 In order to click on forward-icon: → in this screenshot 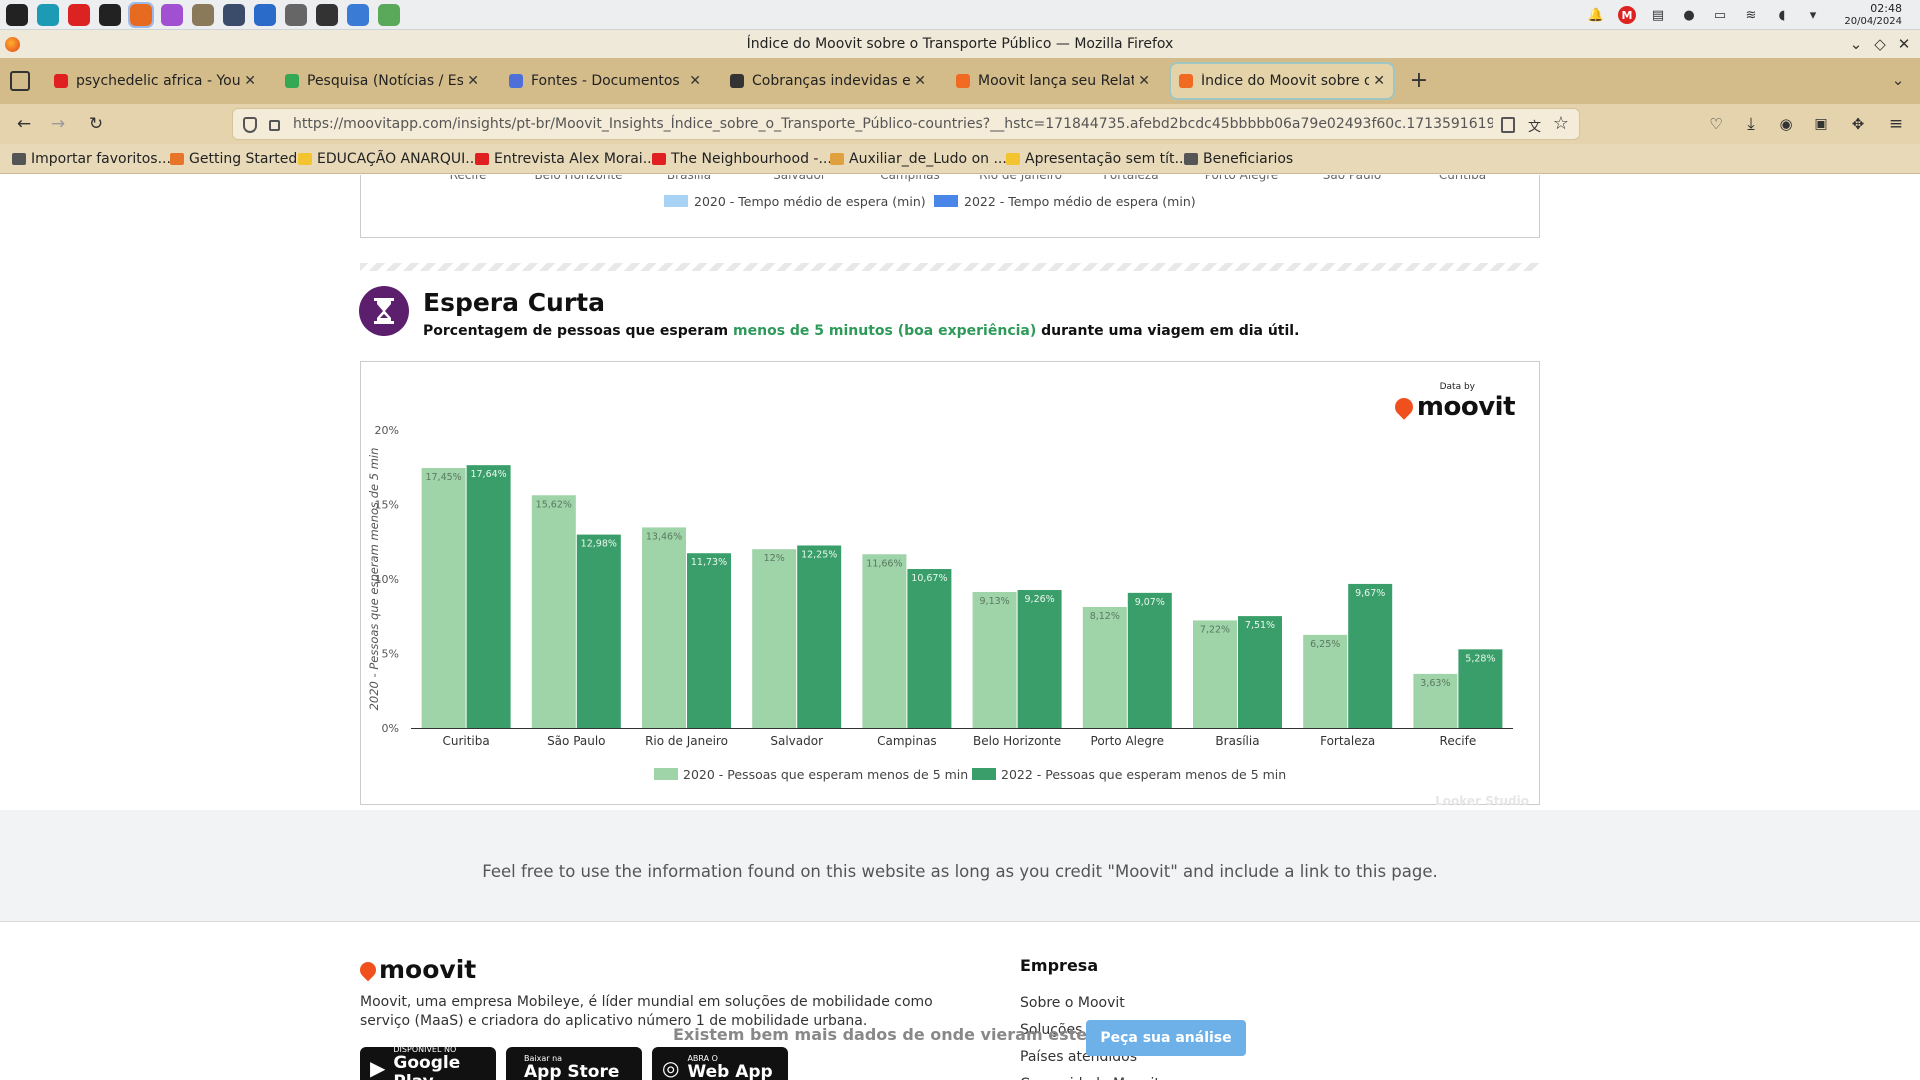, I will do `click(58, 124)`.